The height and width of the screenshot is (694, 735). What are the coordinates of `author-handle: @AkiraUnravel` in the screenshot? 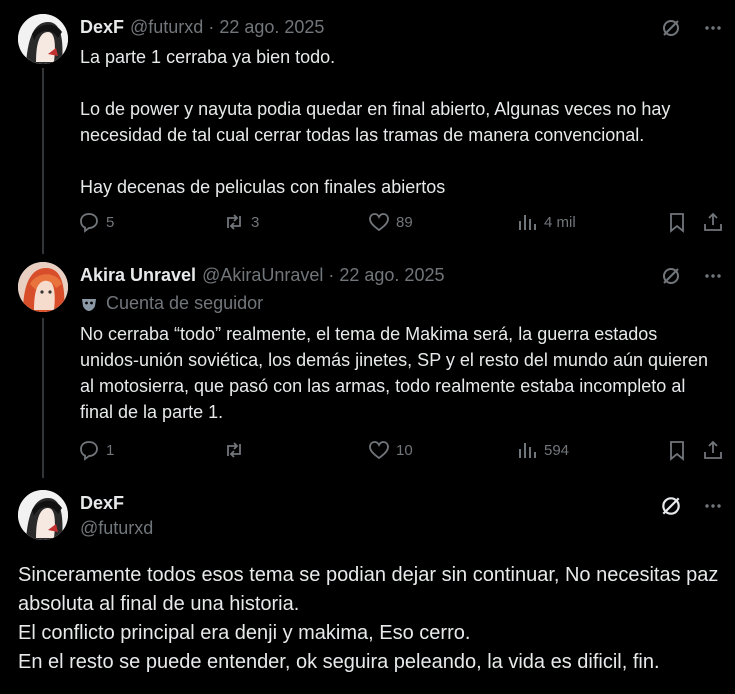 It's located at (262, 275).